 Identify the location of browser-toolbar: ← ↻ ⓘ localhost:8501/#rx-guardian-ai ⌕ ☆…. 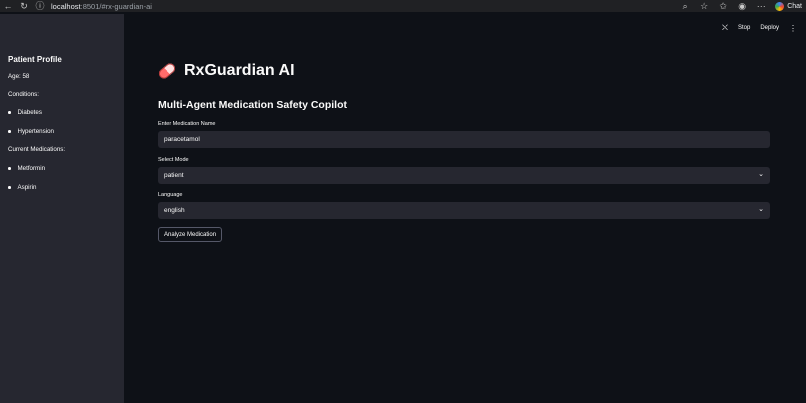
(403, 6).